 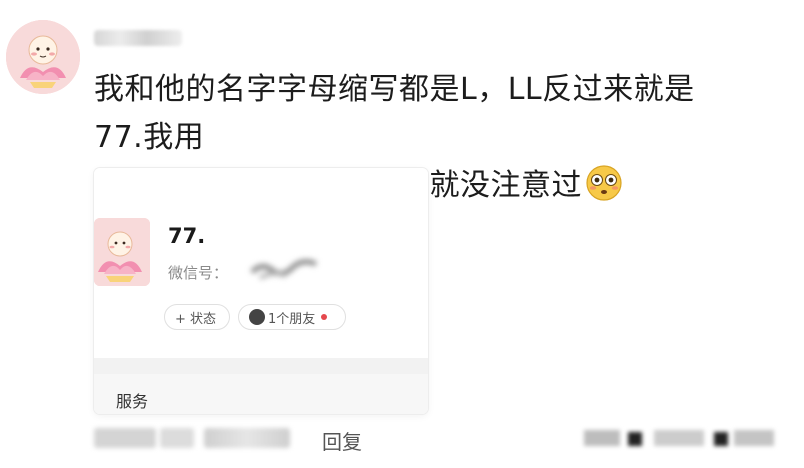 What do you see at coordinates (177, 438) in the screenshot?
I see `location-blurred` at bounding box center [177, 438].